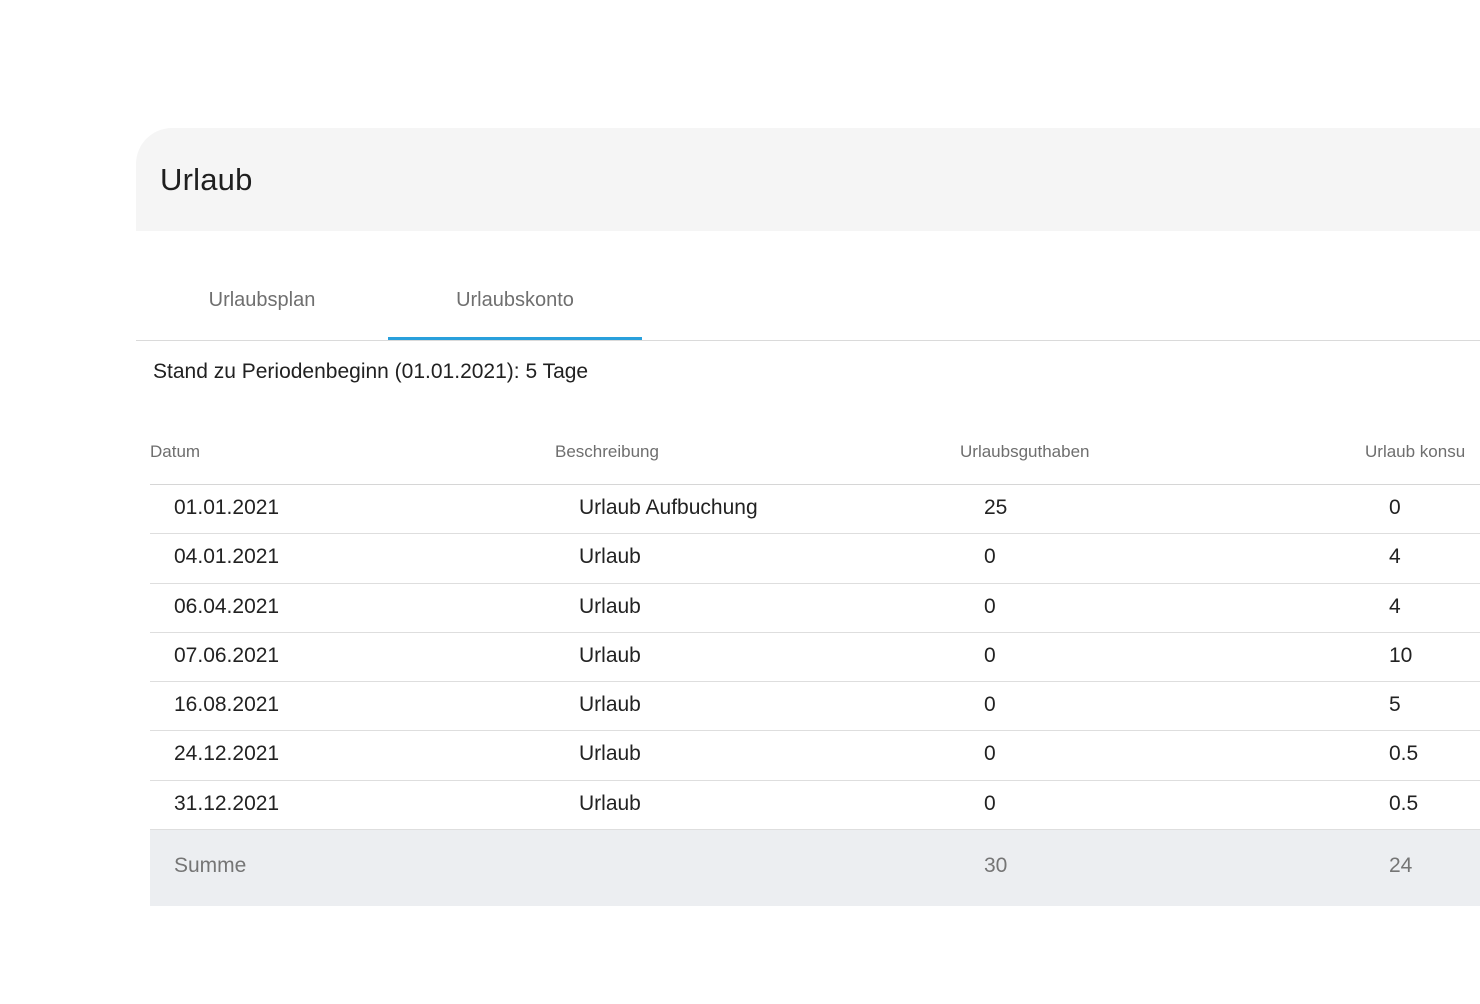 This screenshot has width=1480, height=1004. What do you see at coordinates (1024, 452) in the screenshot?
I see `column-header-urlaubsguthaben: Urlaubsguthaben` at bounding box center [1024, 452].